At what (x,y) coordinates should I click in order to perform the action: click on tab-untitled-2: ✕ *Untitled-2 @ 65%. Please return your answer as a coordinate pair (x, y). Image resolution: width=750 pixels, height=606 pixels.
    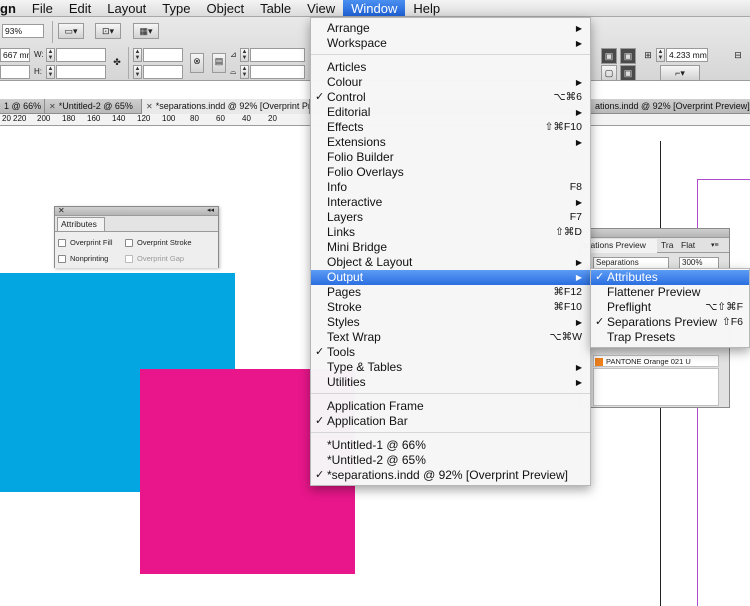
    Looking at the image, I should click on (93, 106).